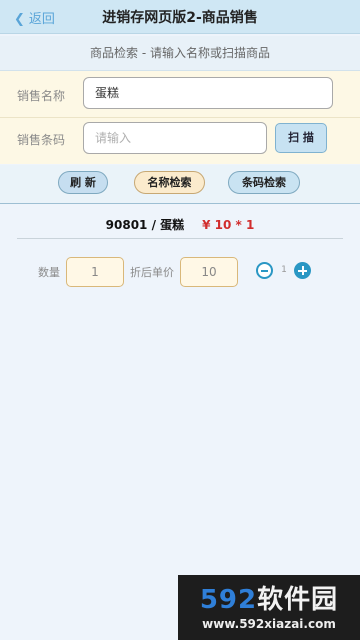 The height and width of the screenshot is (640, 360). I want to click on qty-input: 1, so click(95, 272).